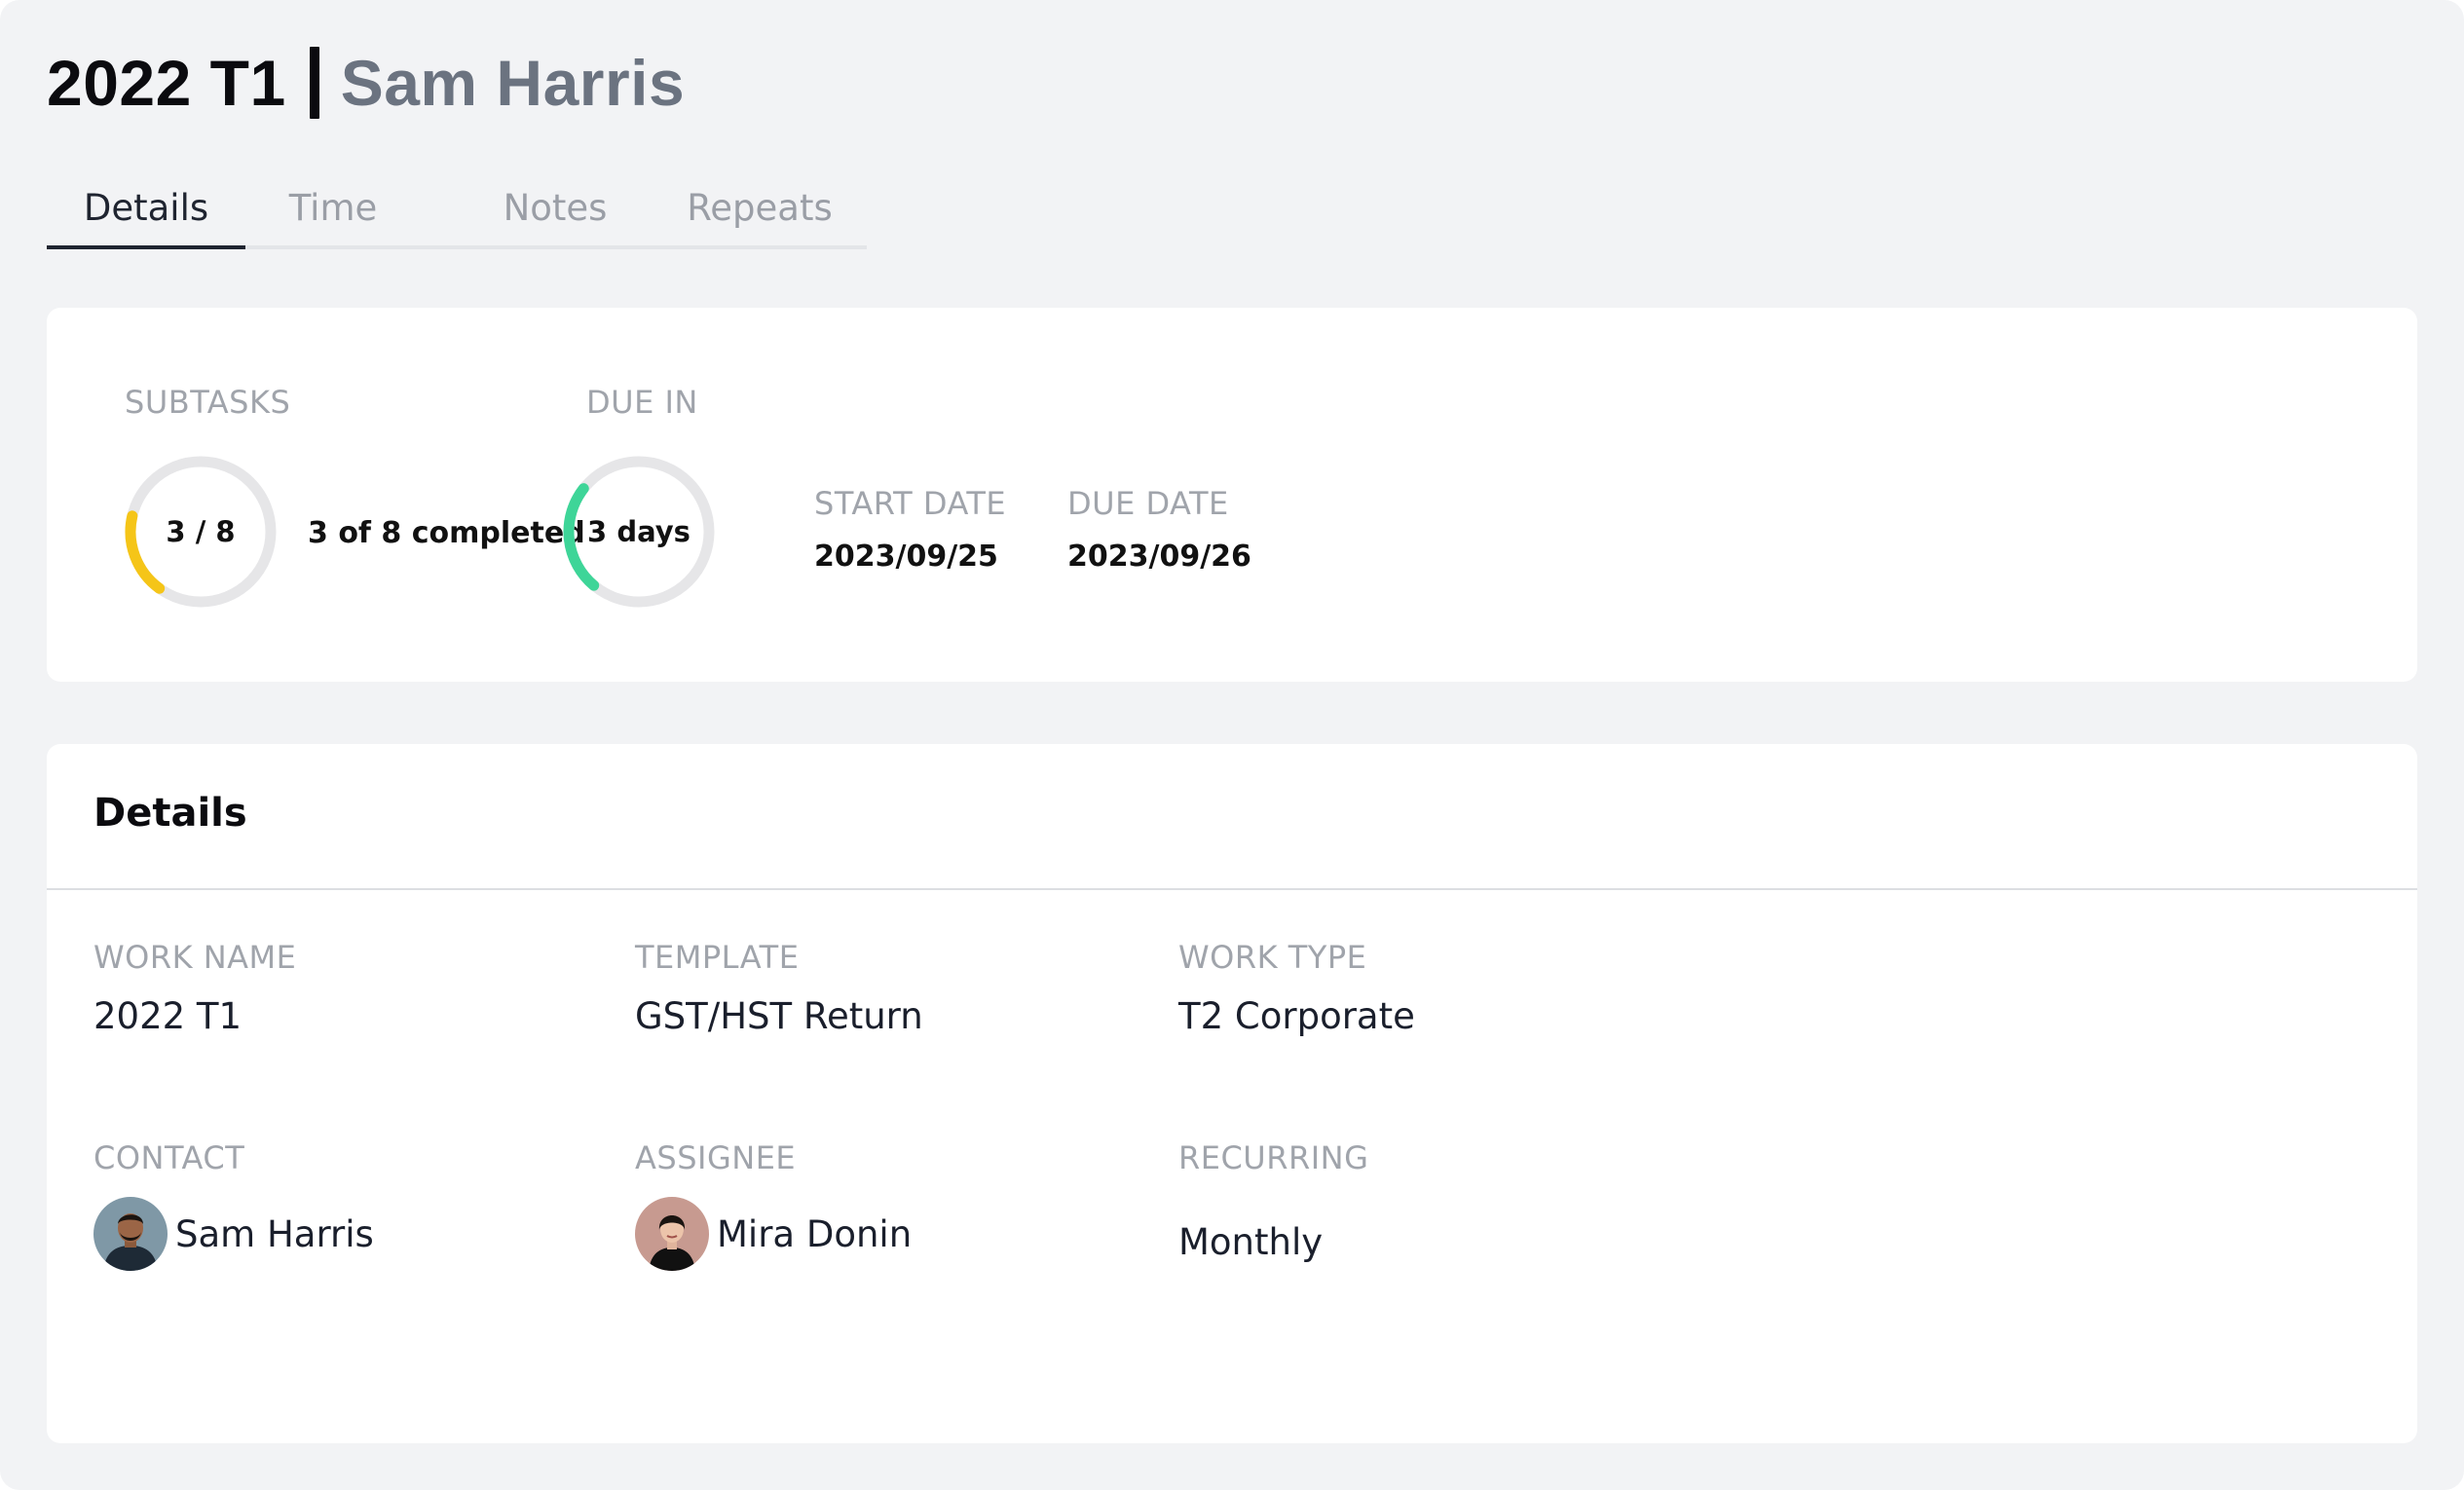 This screenshot has height=1490, width=2464. I want to click on page-title-work-name: 2022 T1, so click(166, 83).